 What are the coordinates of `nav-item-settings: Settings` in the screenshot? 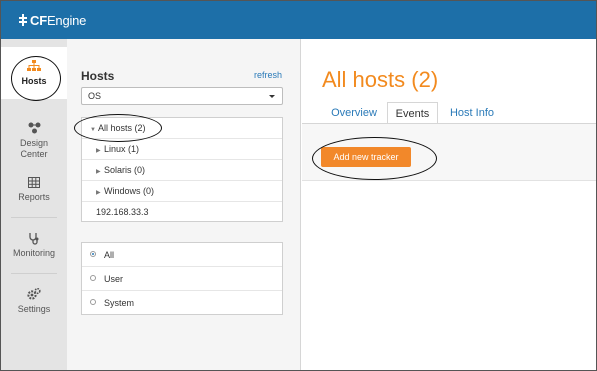 It's located at (34, 301).